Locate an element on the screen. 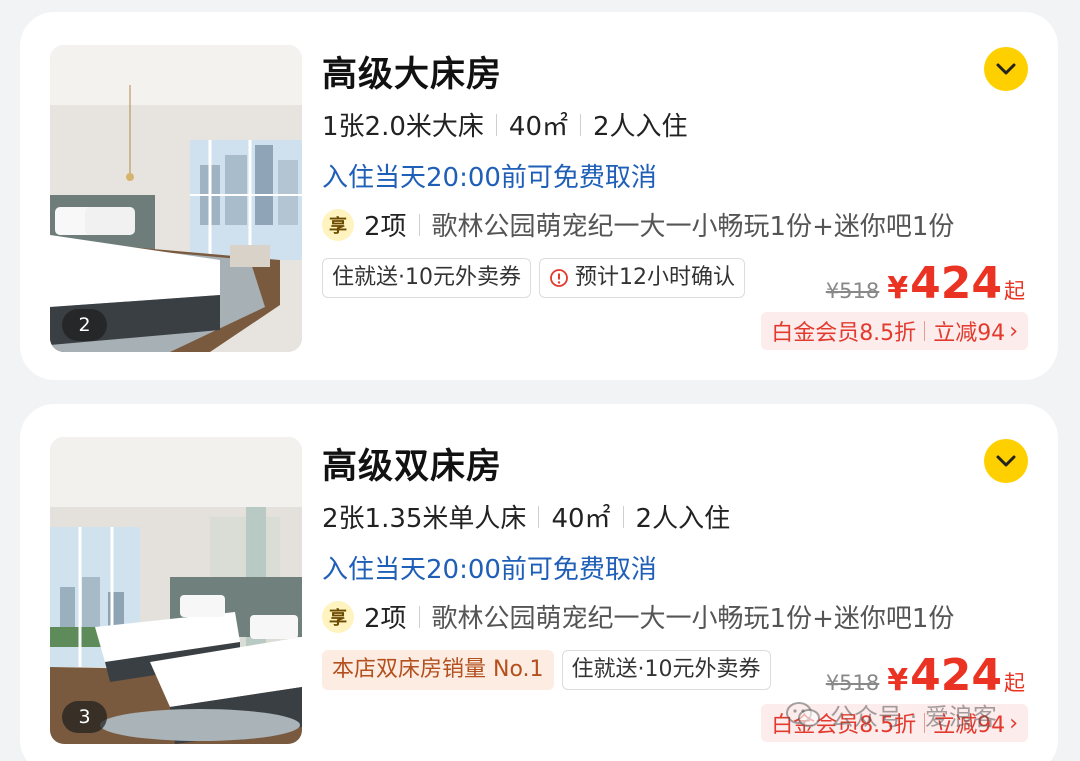 This screenshot has width=1080, height=761. info-circle-icon is located at coordinates (559, 278).